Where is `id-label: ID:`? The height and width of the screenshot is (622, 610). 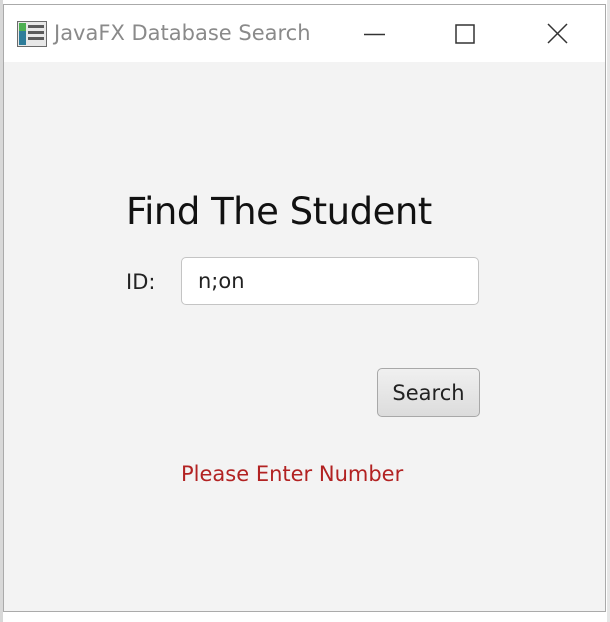 id-label: ID: is located at coordinates (141, 282).